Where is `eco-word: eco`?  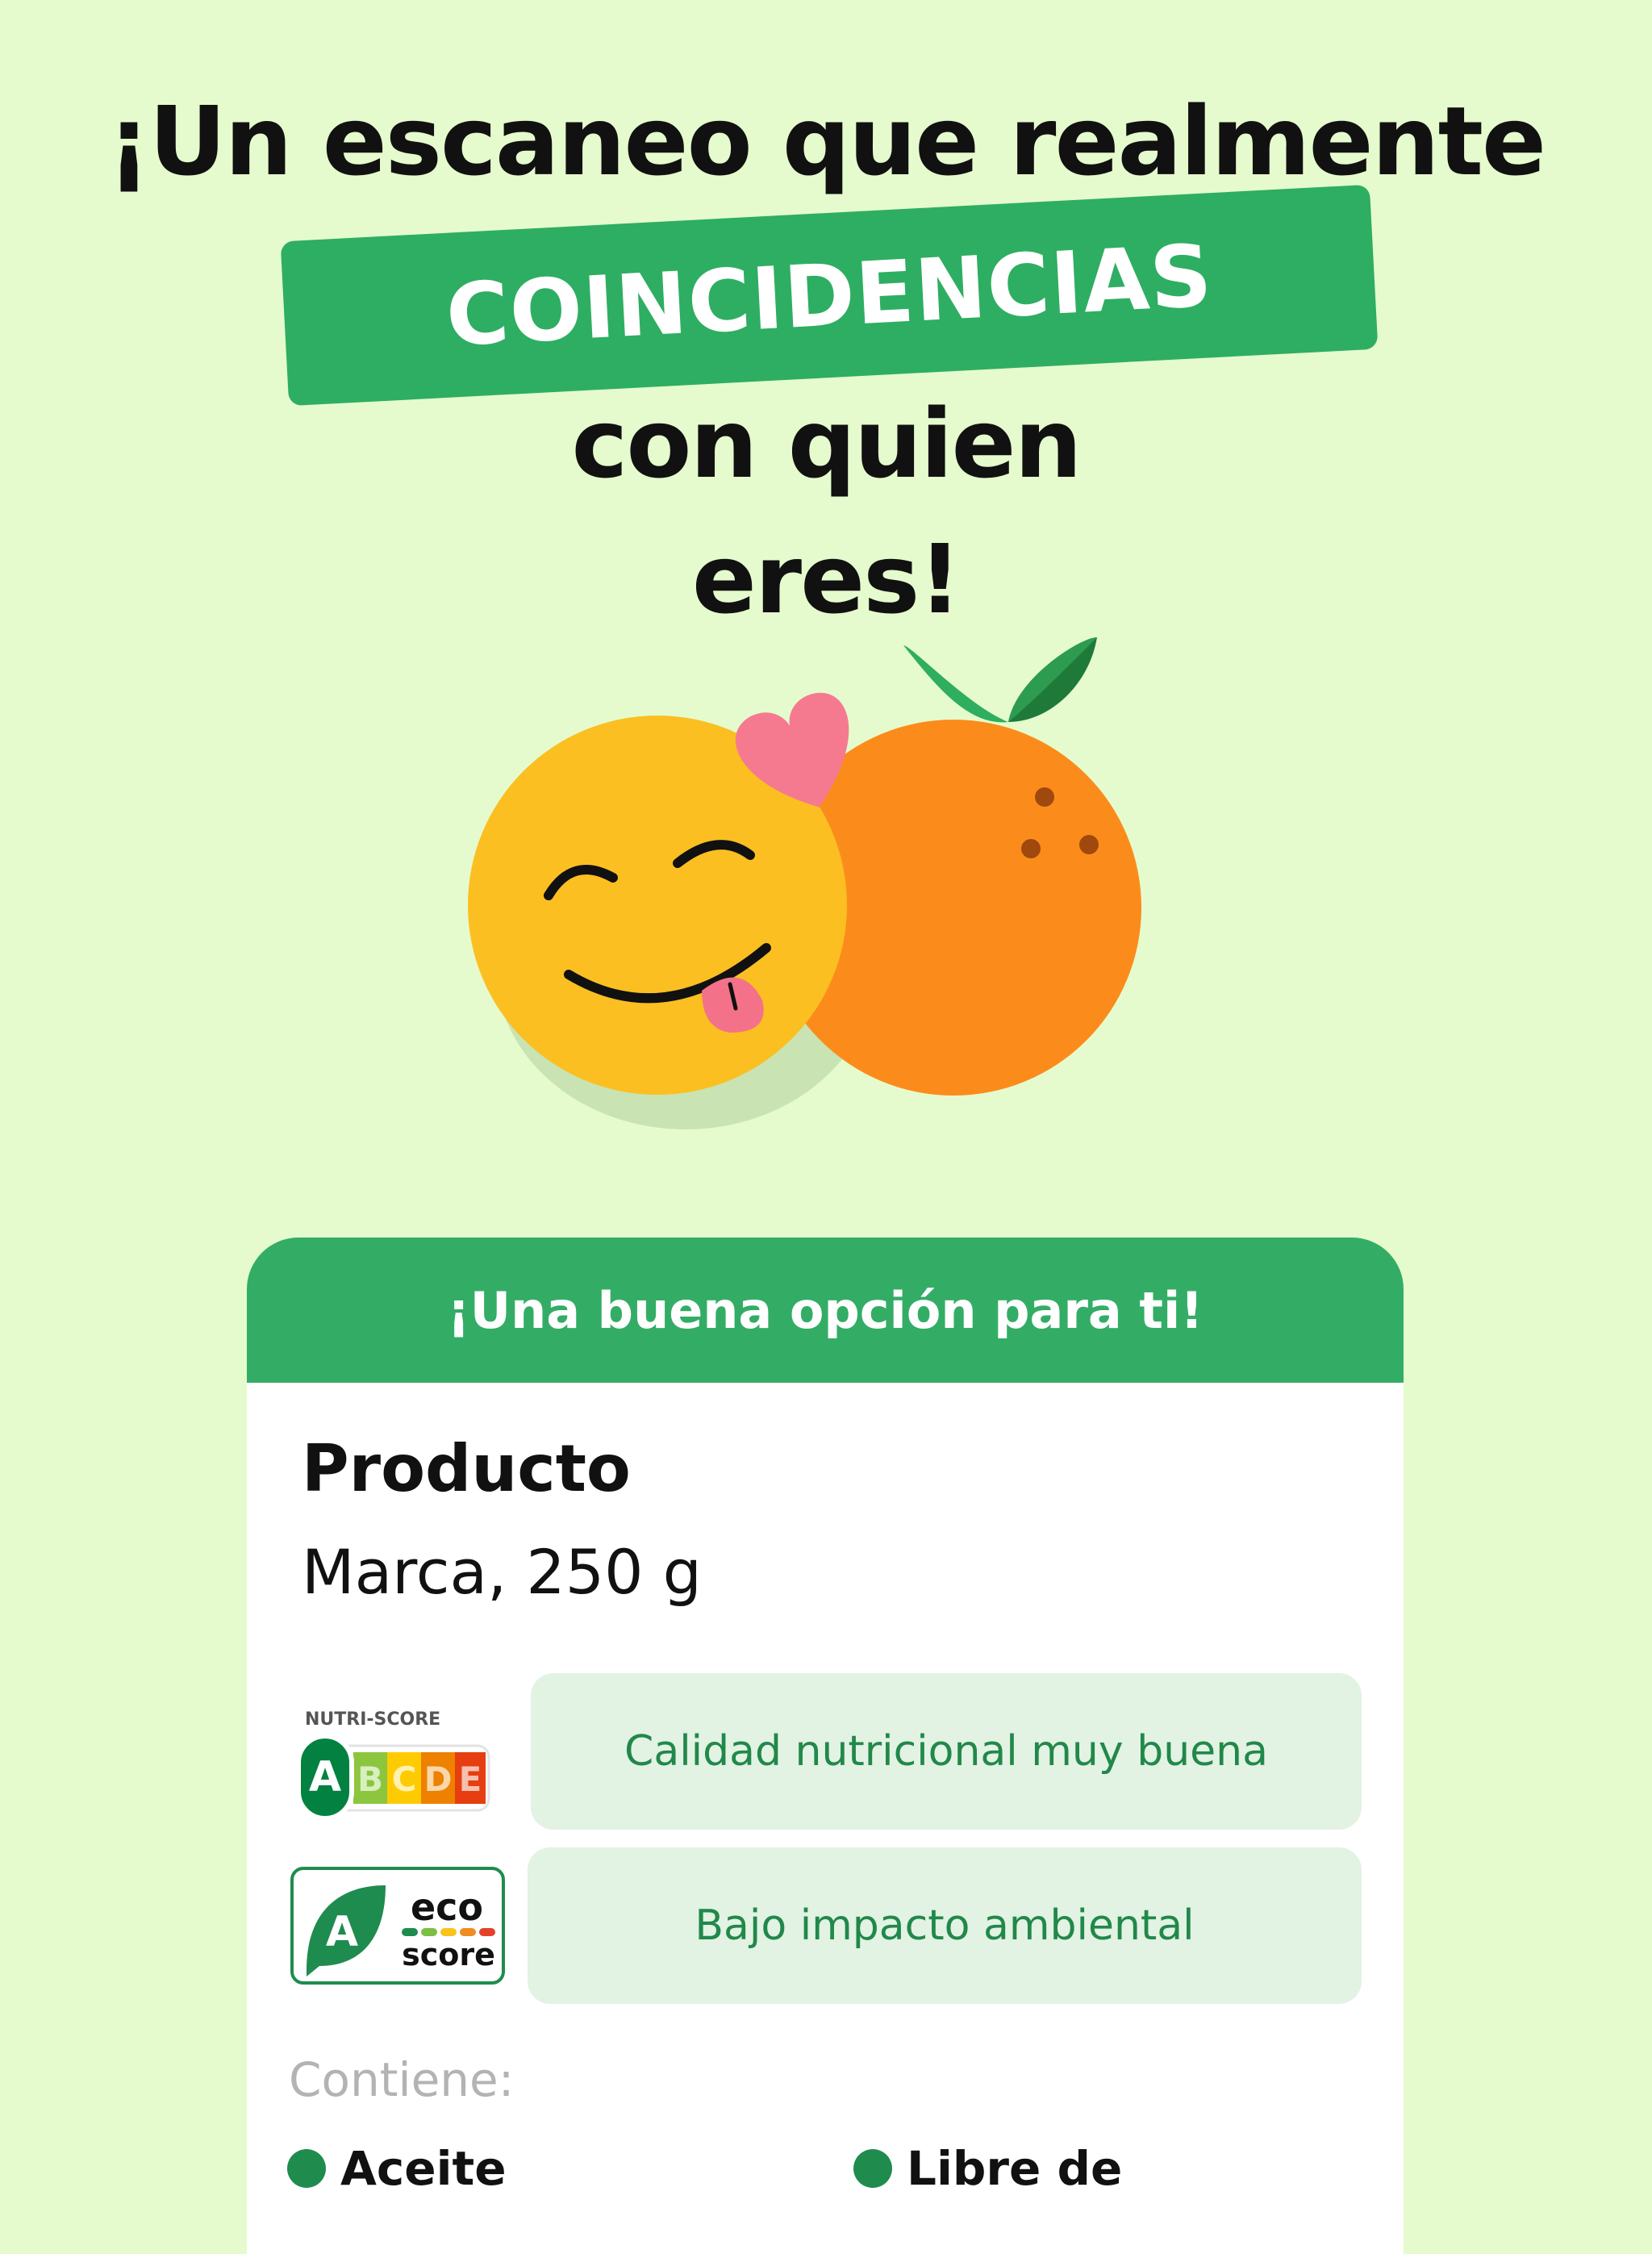 eco-word: eco is located at coordinates (447, 1907).